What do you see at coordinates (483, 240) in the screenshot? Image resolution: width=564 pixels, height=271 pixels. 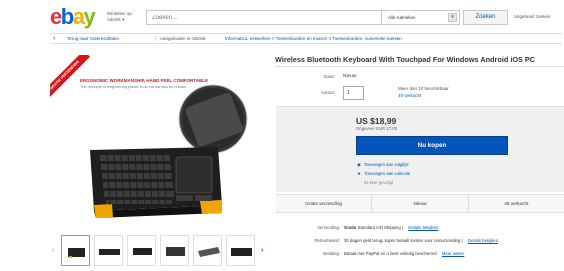 I see `returns-details-link: Details bekijken` at bounding box center [483, 240].